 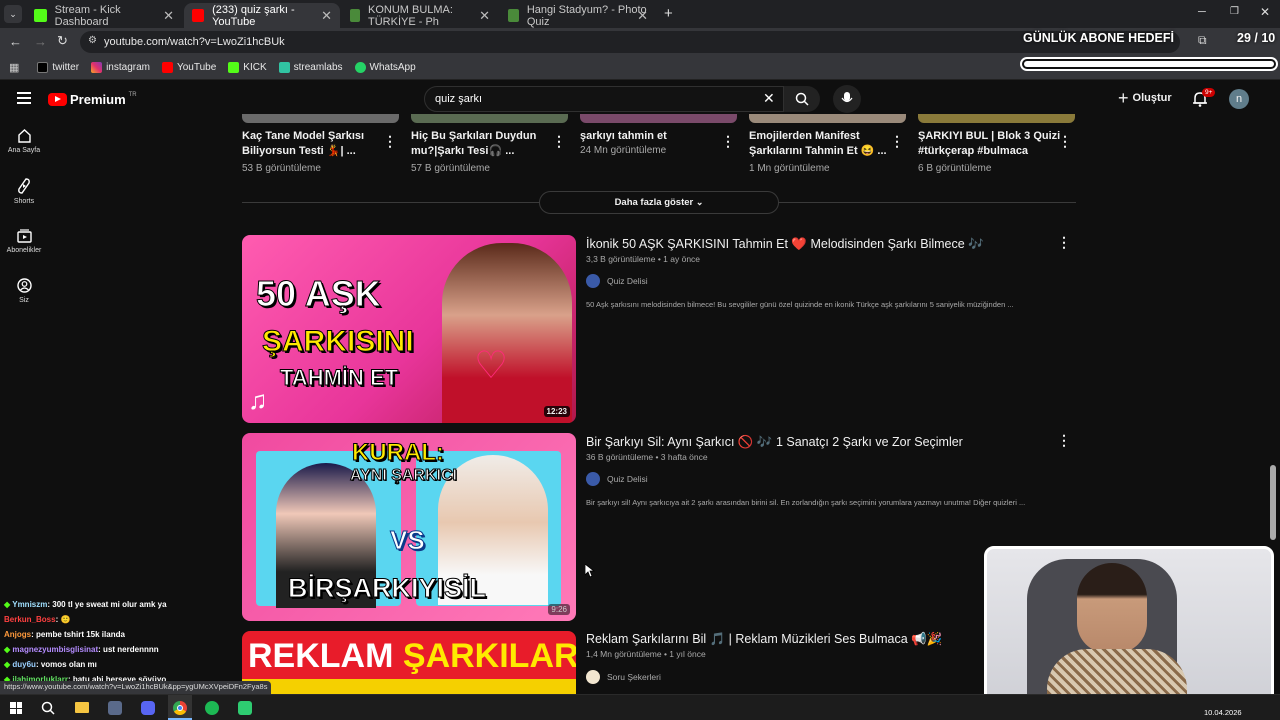 I want to click on avatar: n, so click(x=1239, y=99).